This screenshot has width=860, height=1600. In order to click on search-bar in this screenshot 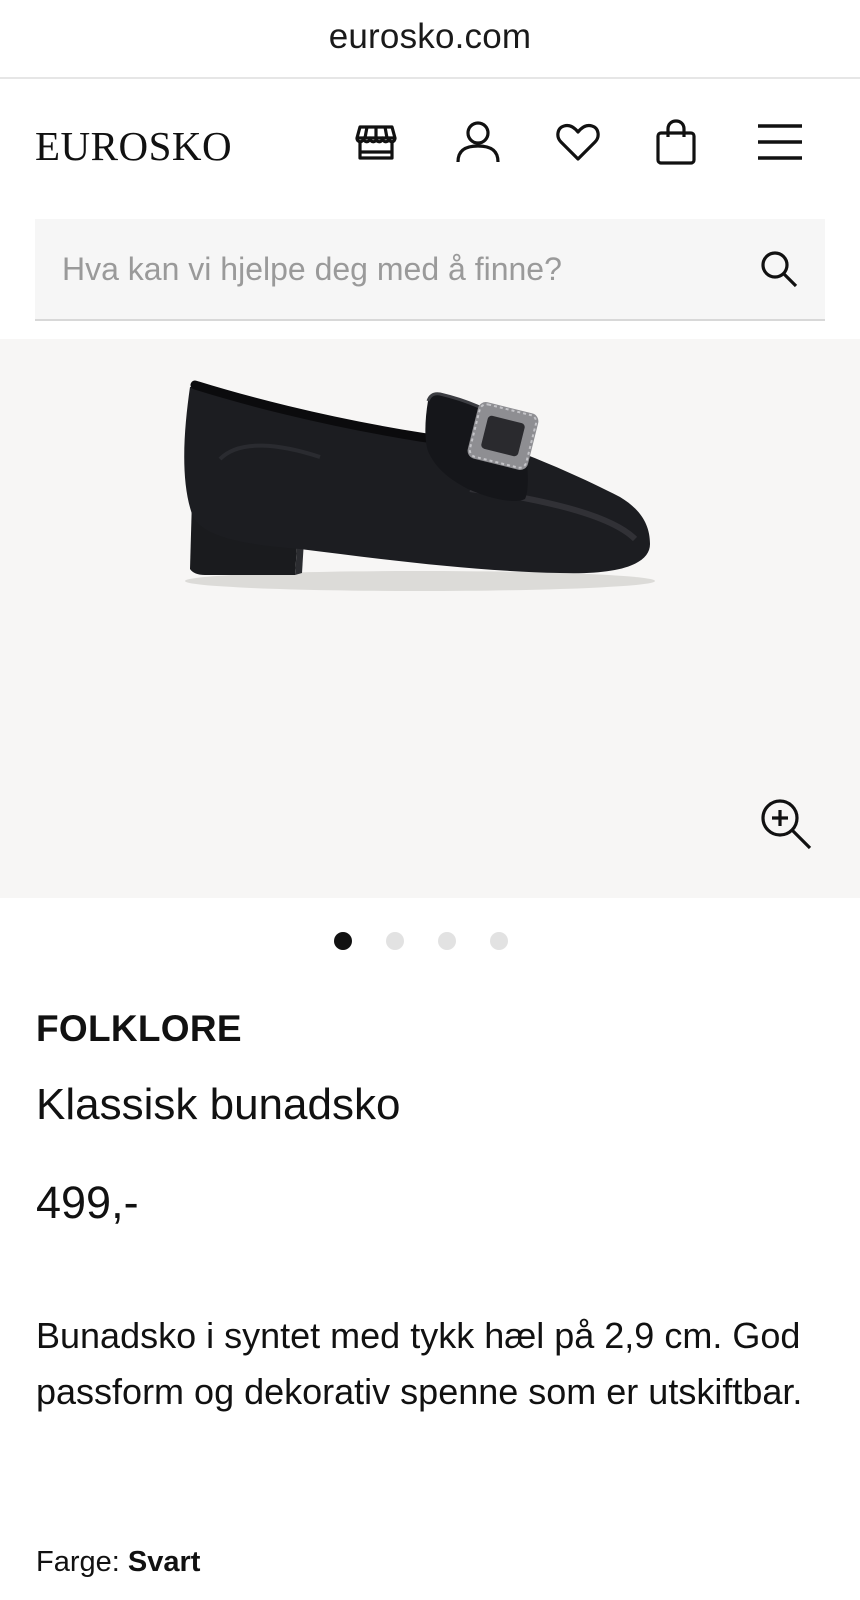, I will do `click(430, 270)`.